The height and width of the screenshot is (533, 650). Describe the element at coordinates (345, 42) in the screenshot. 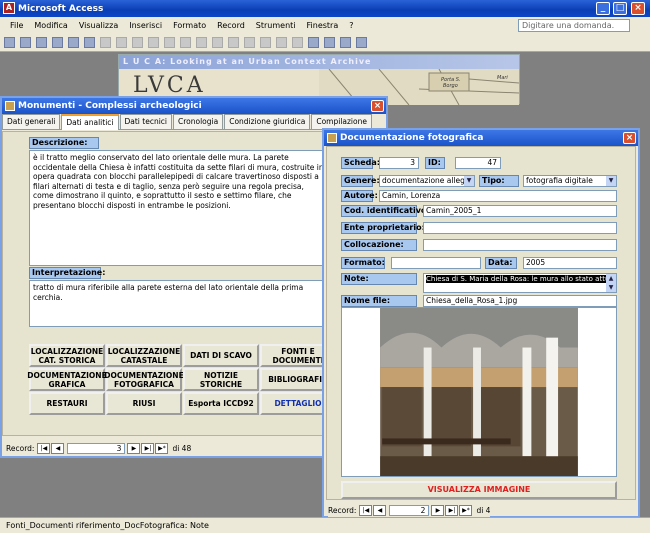

I see `new-object-icon` at that location.